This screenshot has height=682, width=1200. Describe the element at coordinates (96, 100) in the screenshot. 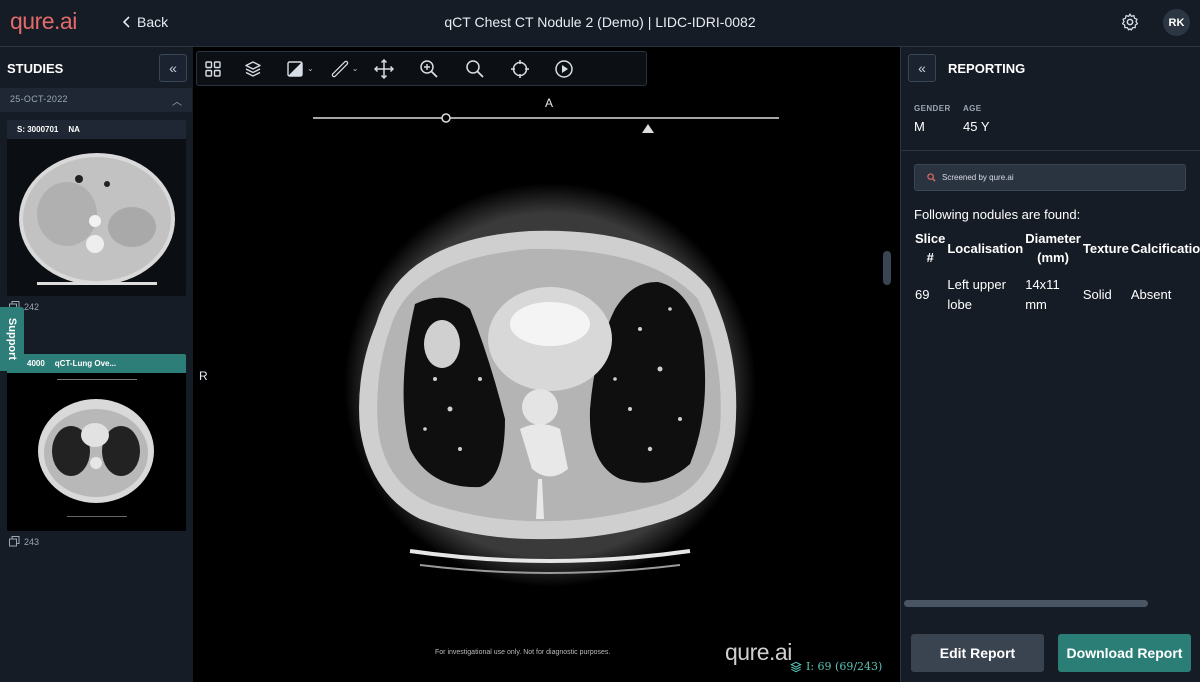

I see `study-date-row: 25-OCT-2022 ︿` at that location.